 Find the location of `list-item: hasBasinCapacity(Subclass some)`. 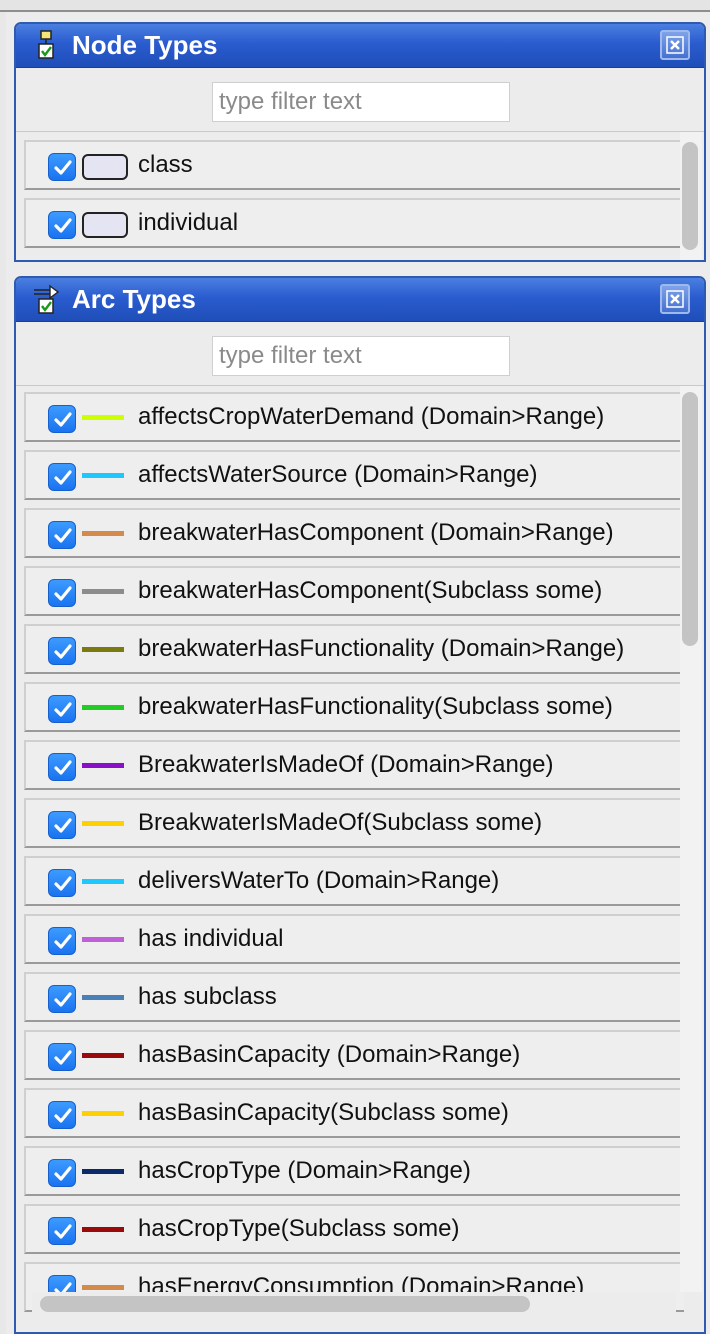

list-item: hasBasinCapacity(Subclass some) is located at coordinates (354, 1113).